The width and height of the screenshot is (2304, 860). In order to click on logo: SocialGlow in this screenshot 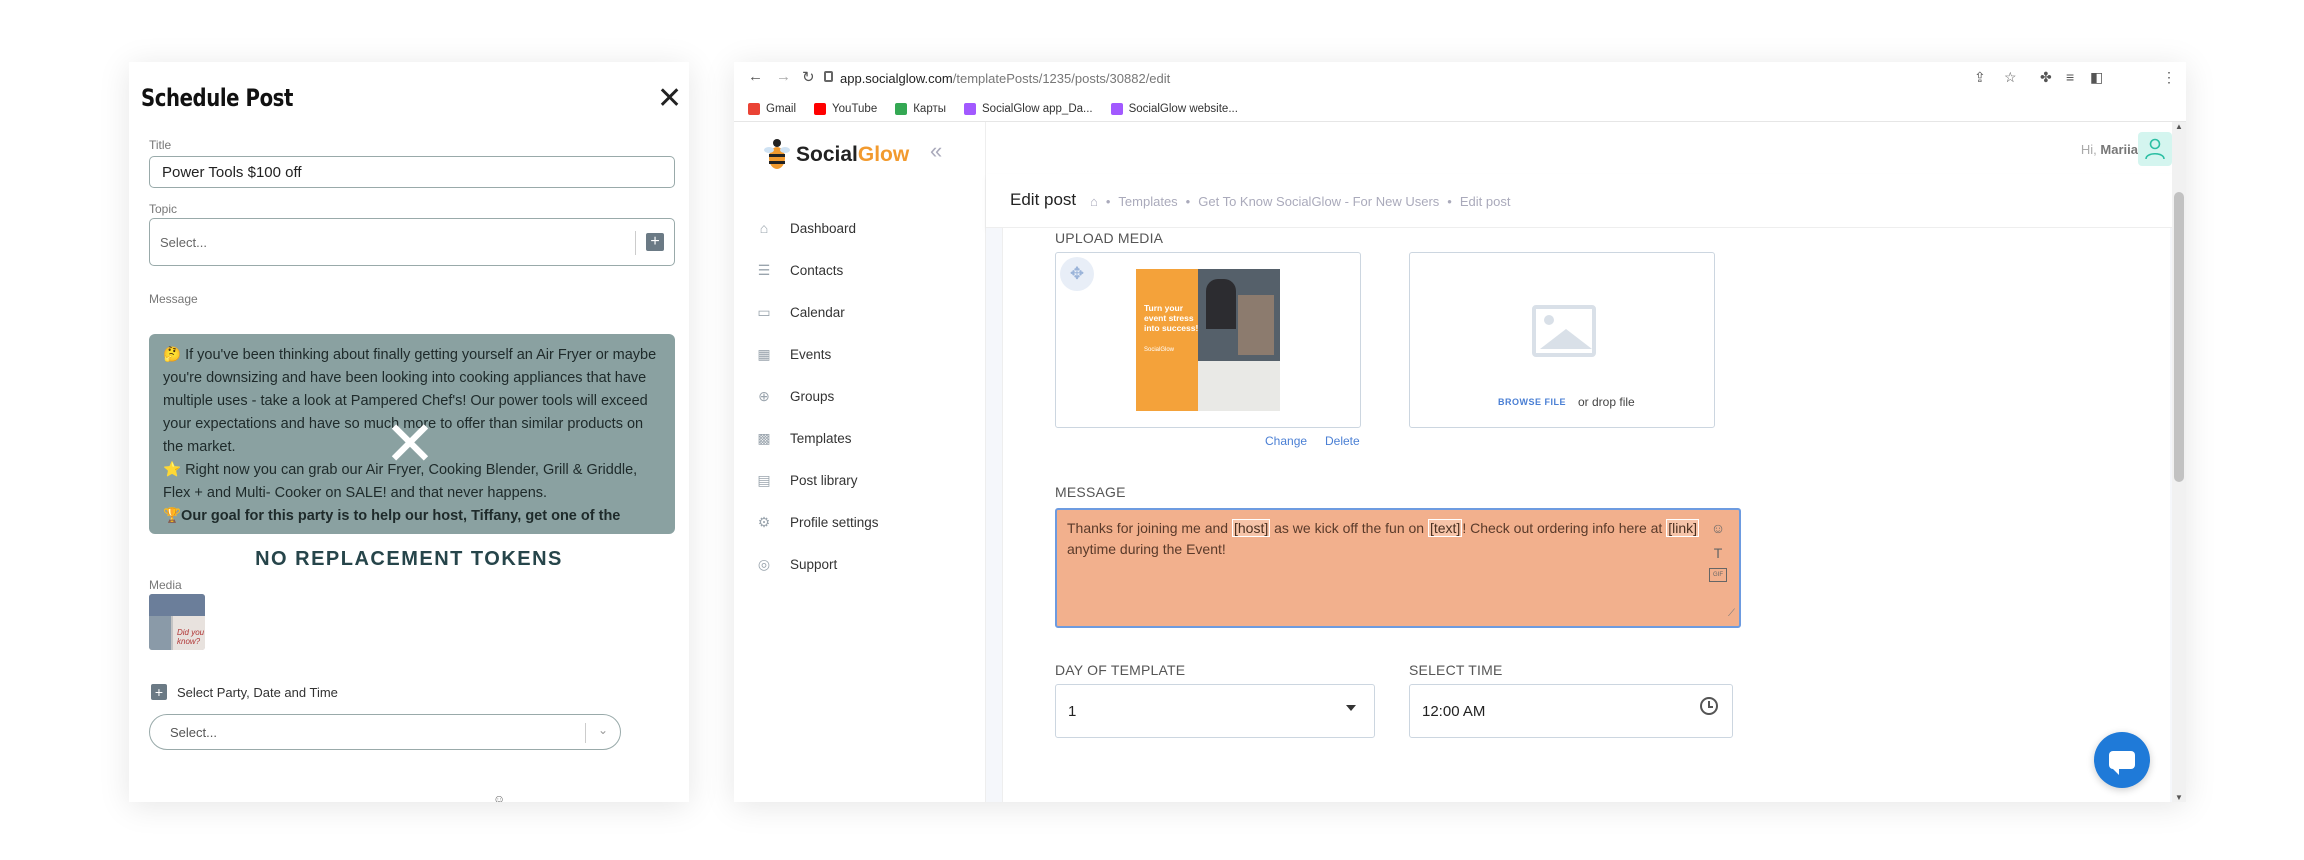, I will do `click(836, 155)`.